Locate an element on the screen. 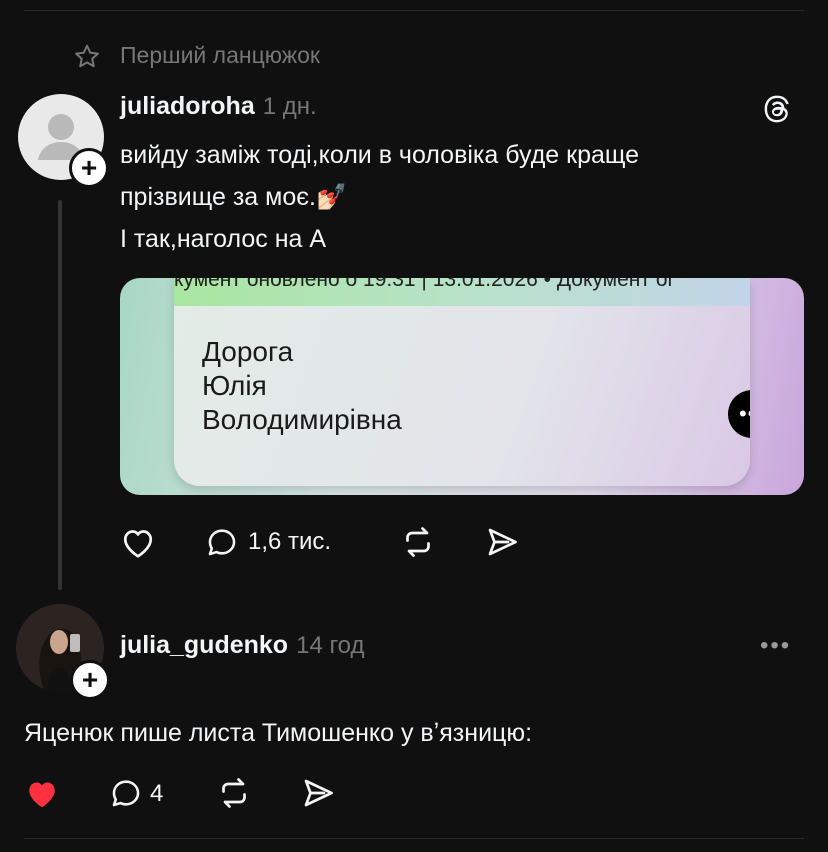 Image resolution: width=828 pixels, height=852 pixels. liked-heart-icon is located at coordinates (42, 793).